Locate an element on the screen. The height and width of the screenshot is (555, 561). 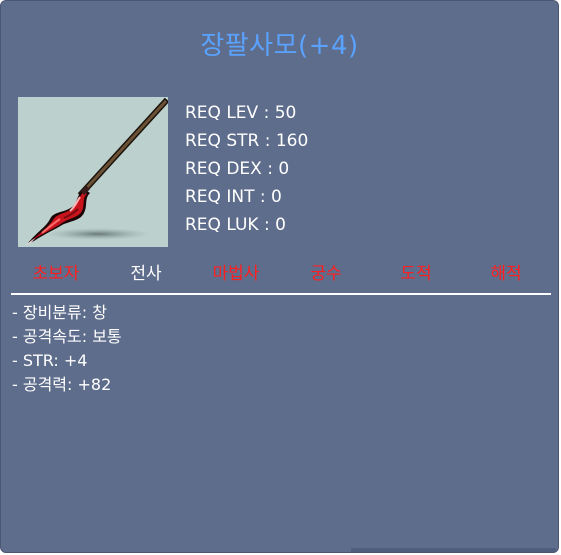
item-name-title: 장팔사모(+4) is located at coordinates (279, 46).